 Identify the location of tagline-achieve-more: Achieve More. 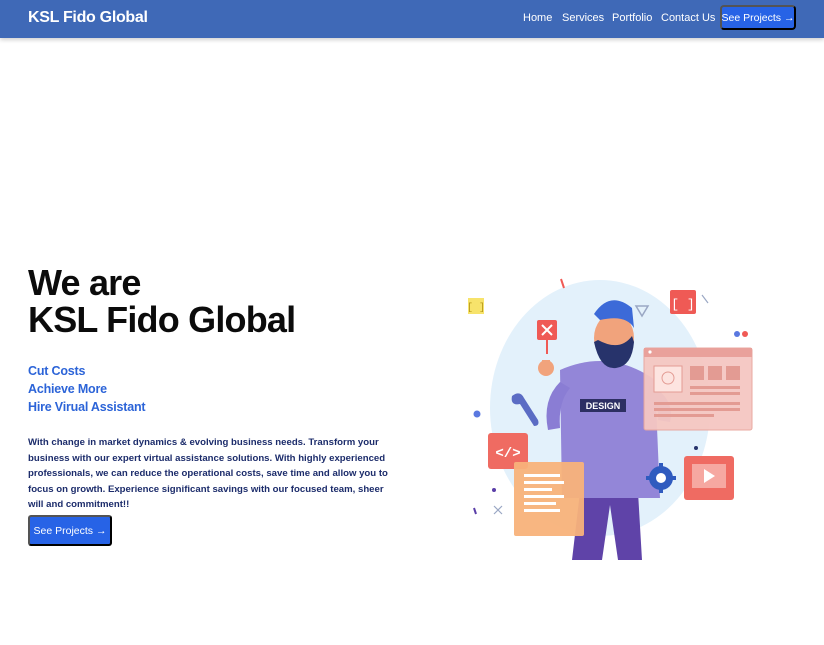
(67, 389).